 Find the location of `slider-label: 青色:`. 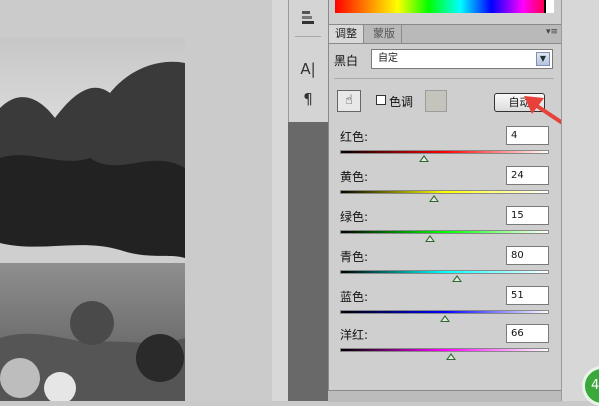

slider-label: 青色: is located at coordinates (354, 257).